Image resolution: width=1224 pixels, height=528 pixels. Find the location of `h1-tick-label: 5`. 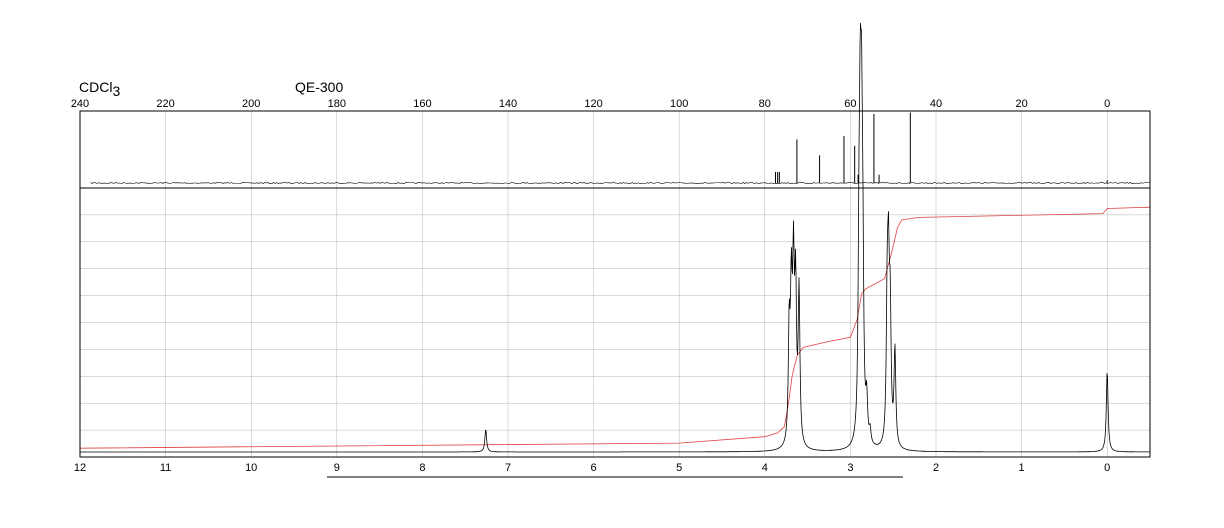

h1-tick-label: 5 is located at coordinates (679, 468).